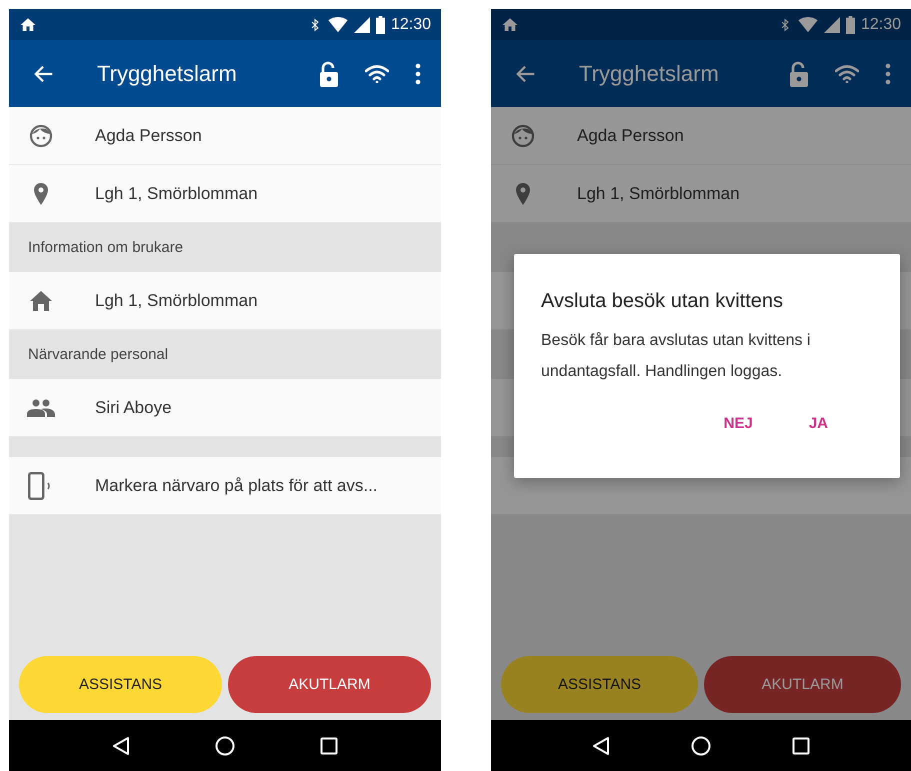 The image size is (911, 771). I want to click on list-item: Siri Aboye, so click(225, 408).